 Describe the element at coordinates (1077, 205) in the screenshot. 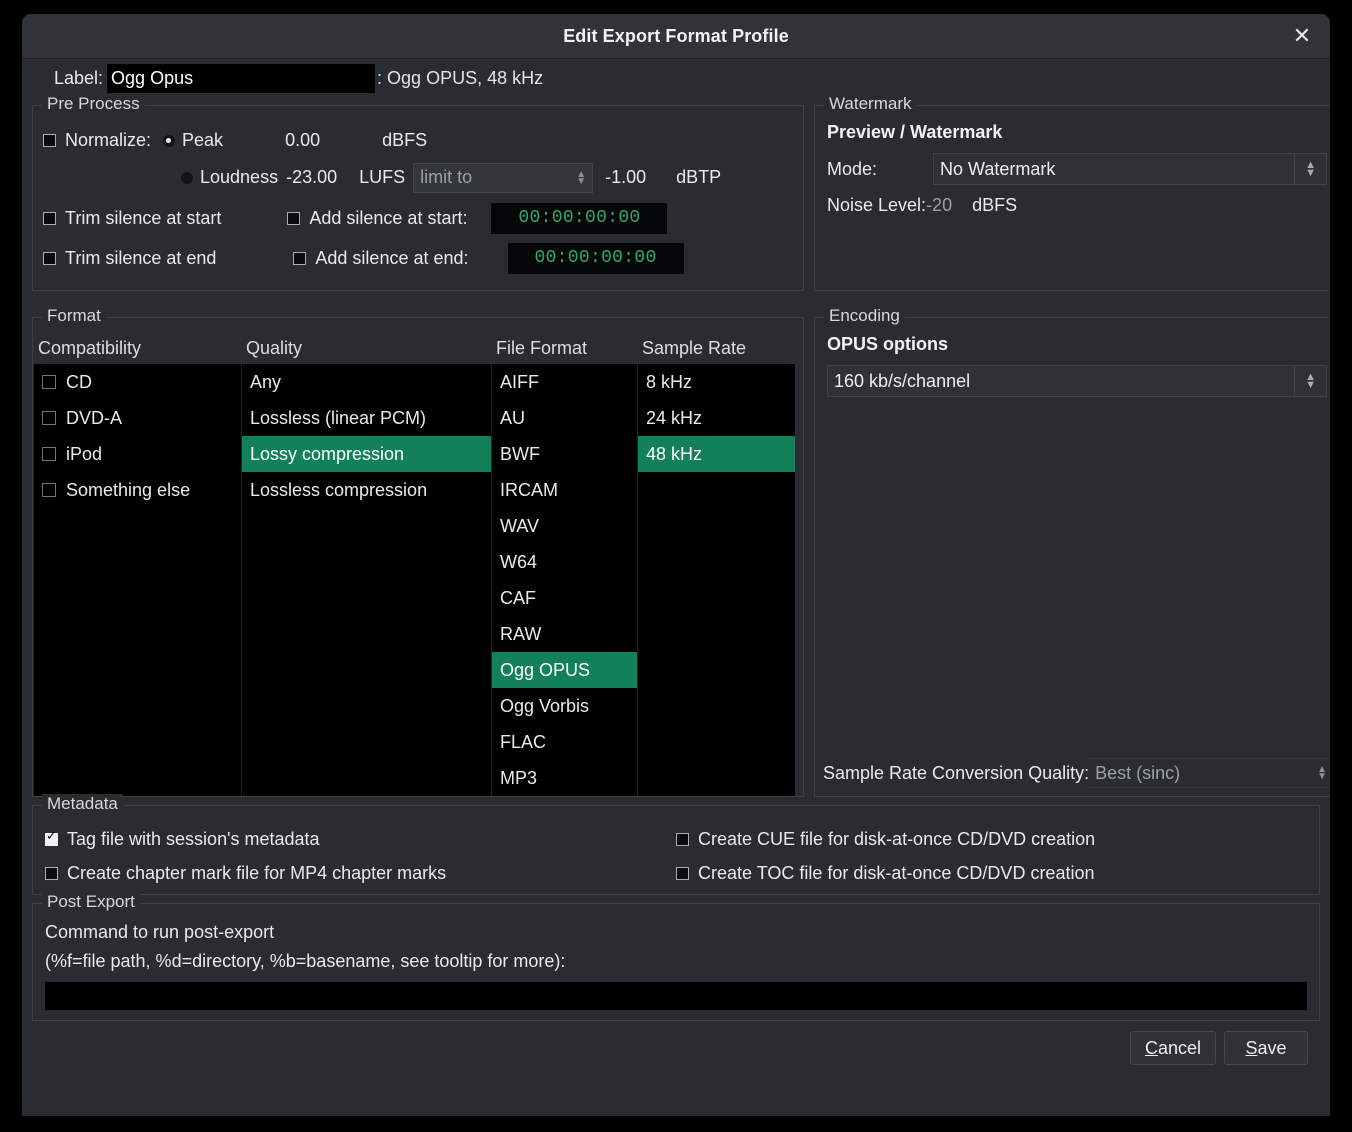

I see `watermark-noise-row: Noise Level: -20 dBFS` at that location.